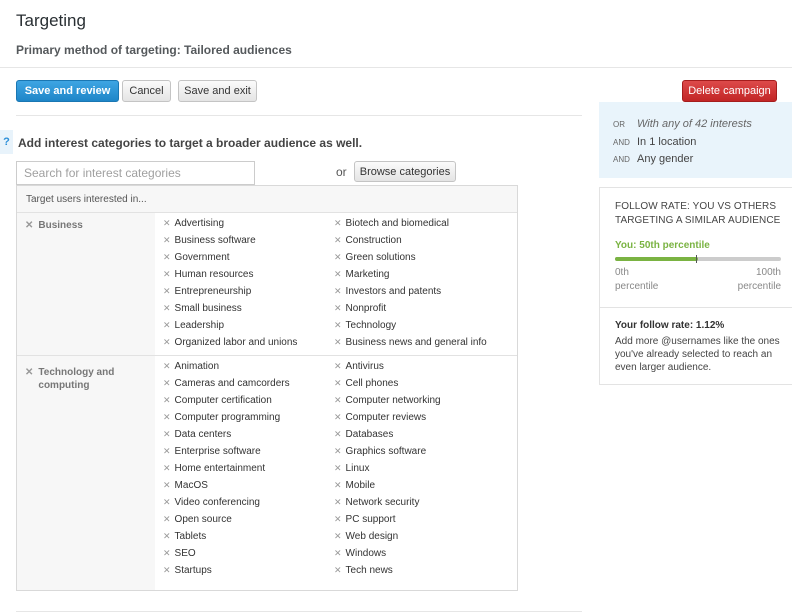 The width and height of the screenshot is (792, 614). Describe the element at coordinates (193, 223) in the screenshot. I see `interest-item: ✕ Advertising` at that location.